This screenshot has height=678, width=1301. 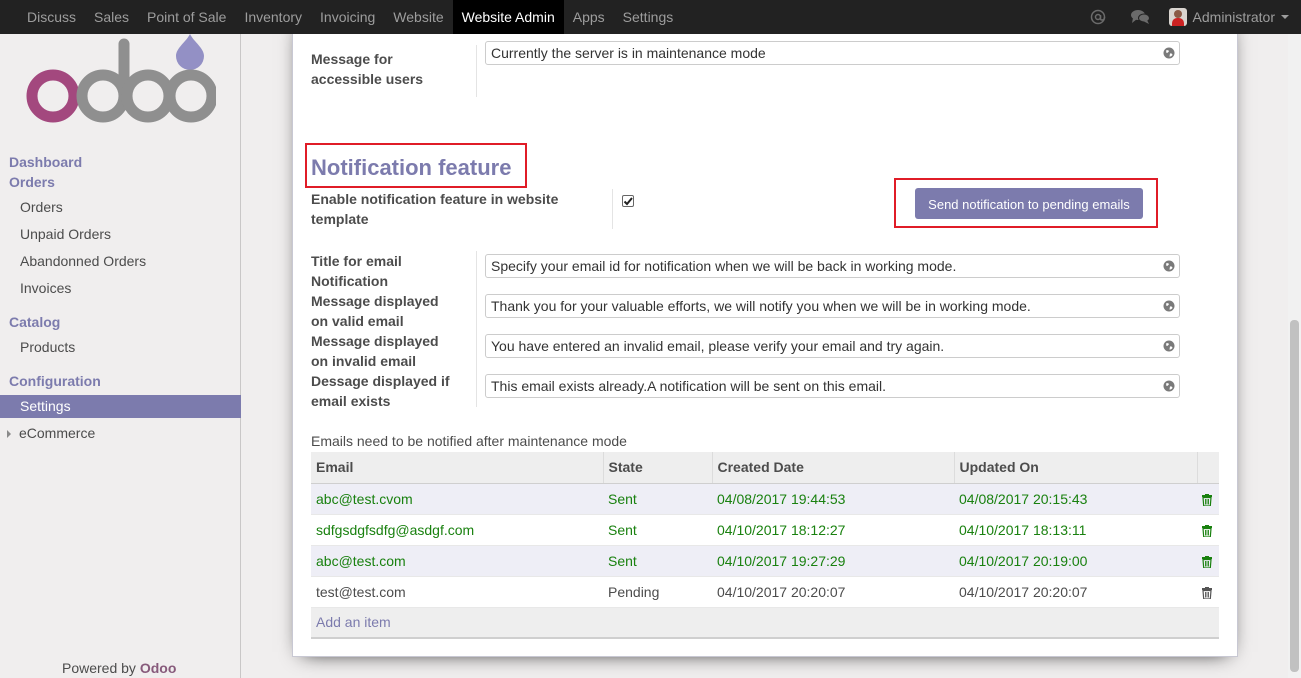 I want to click on odoo-link: Odoo, so click(x=158, y=668).